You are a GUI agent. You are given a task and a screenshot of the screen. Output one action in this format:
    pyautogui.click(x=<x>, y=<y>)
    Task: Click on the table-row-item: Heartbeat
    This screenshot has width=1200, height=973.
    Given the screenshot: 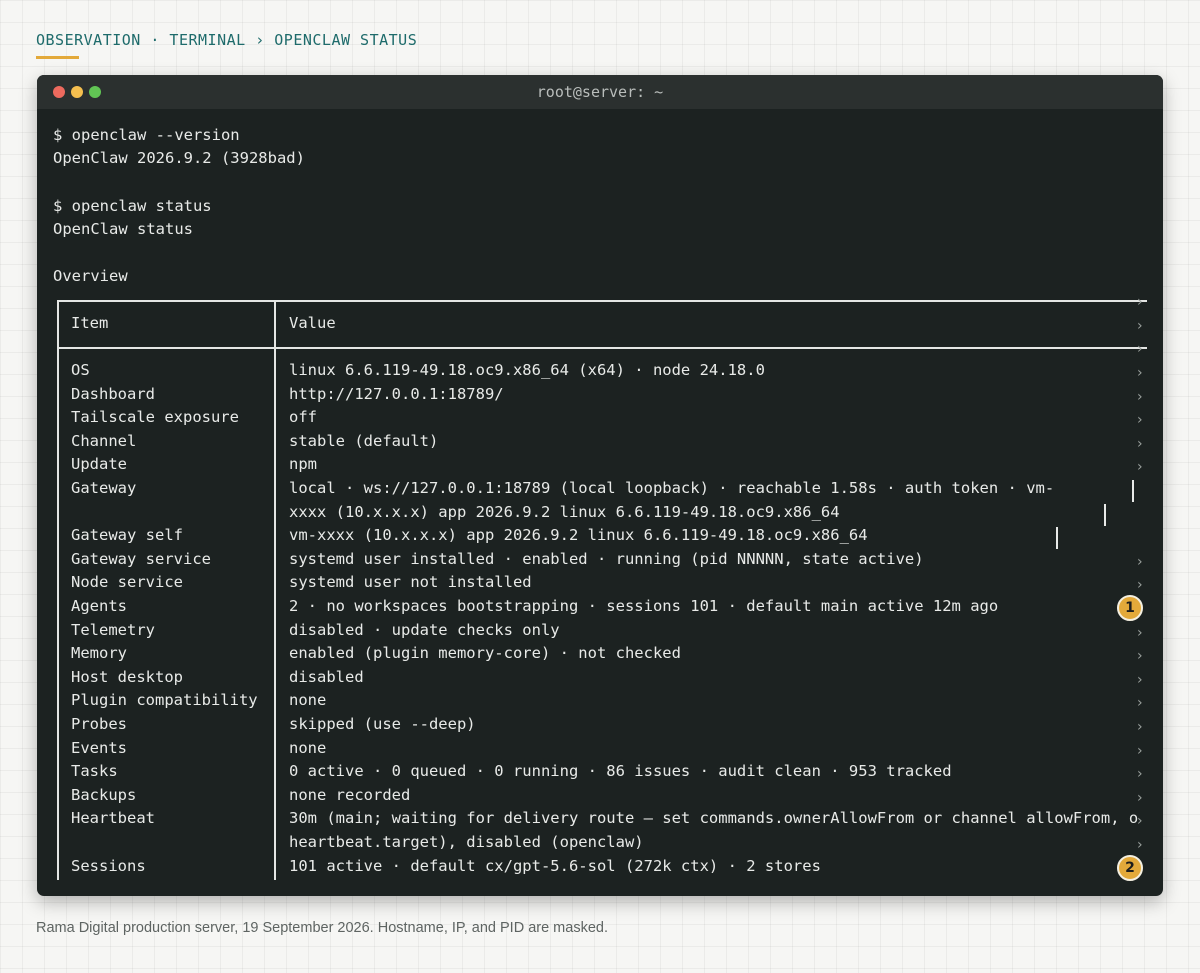 What is the action you would take?
    pyautogui.click(x=113, y=818)
    